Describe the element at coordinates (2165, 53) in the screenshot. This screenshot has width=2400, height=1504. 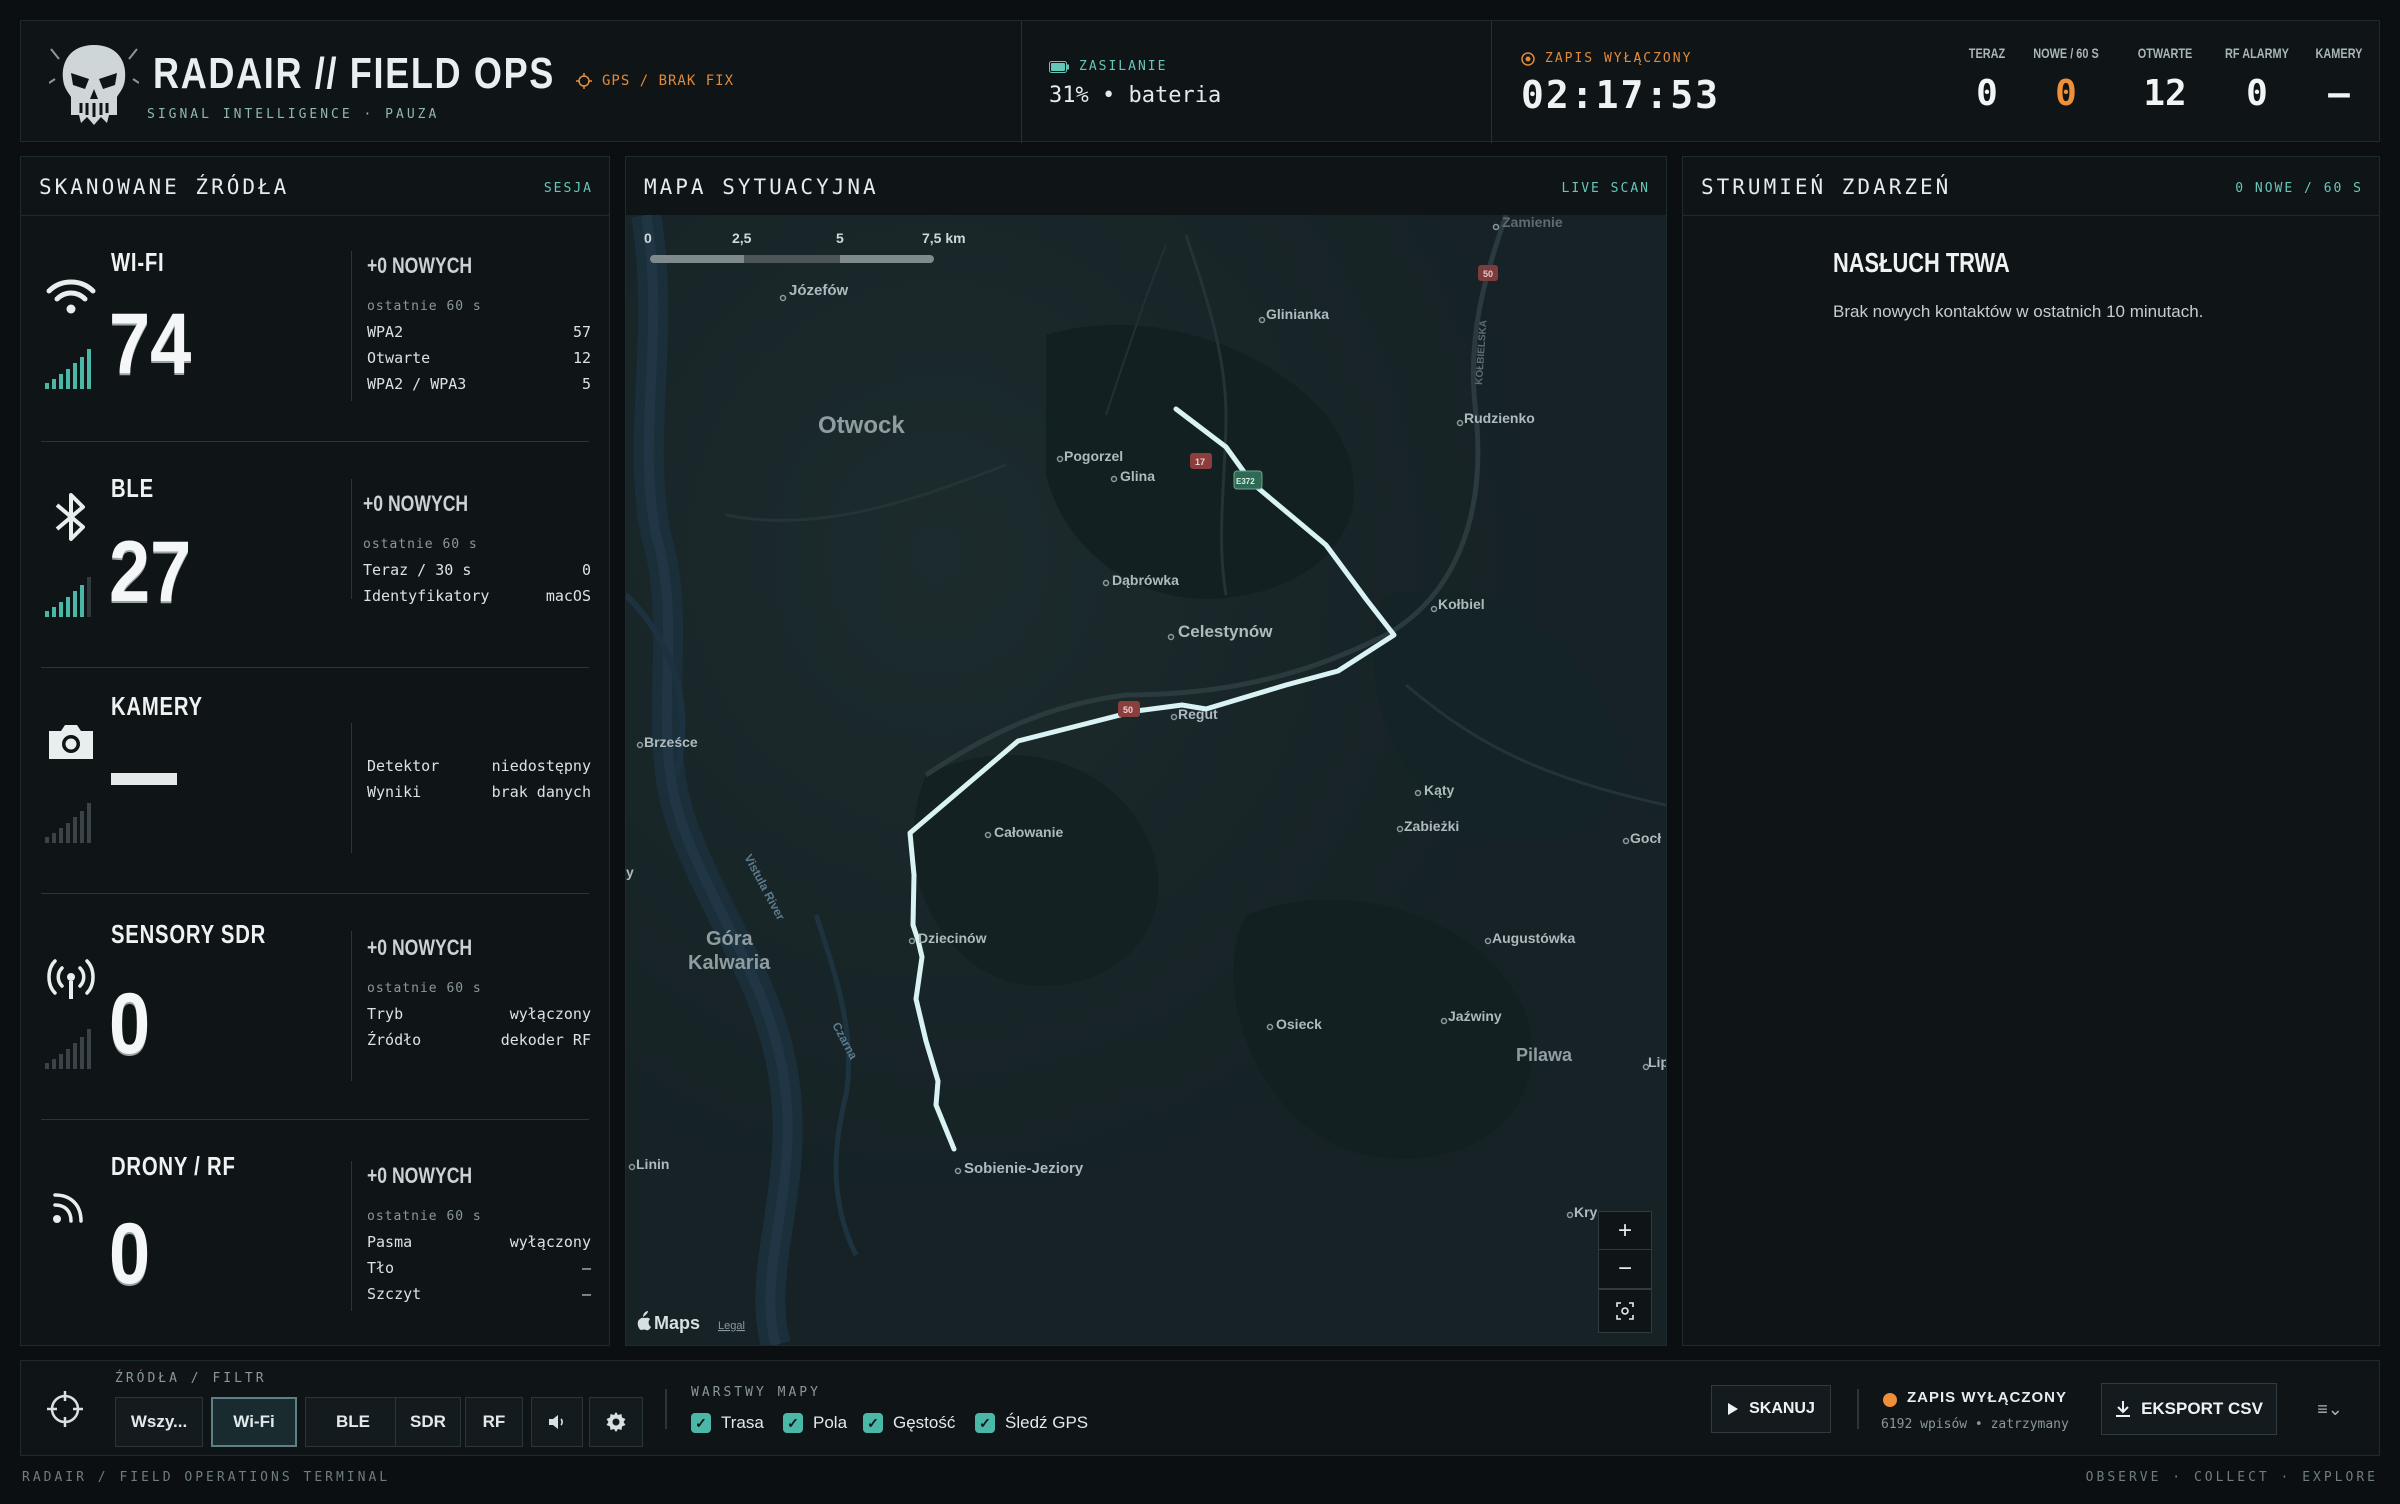
I see `stat-open-label: OTWARTE` at that location.